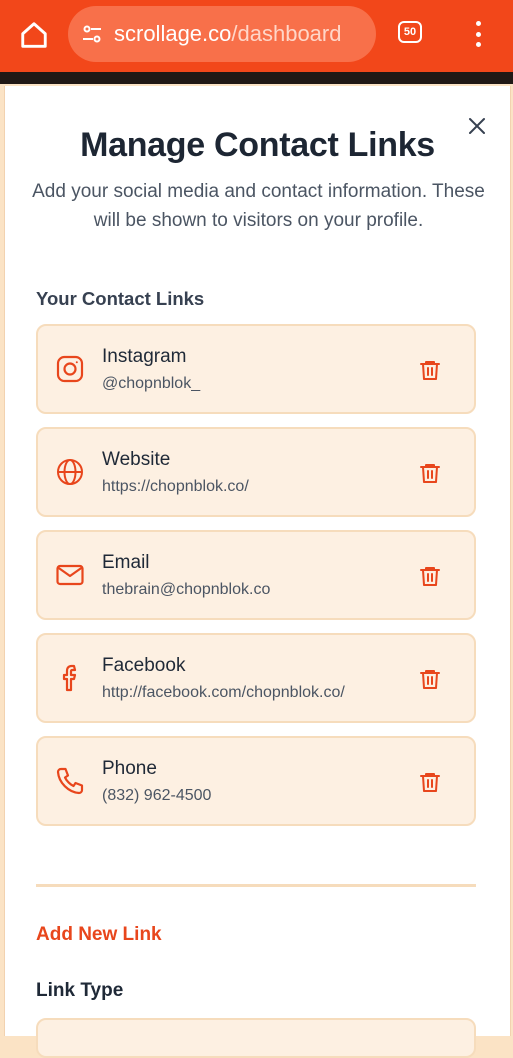  What do you see at coordinates (144, 356) in the screenshot?
I see `link-name: Instagram` at bounding box center [144, 356].